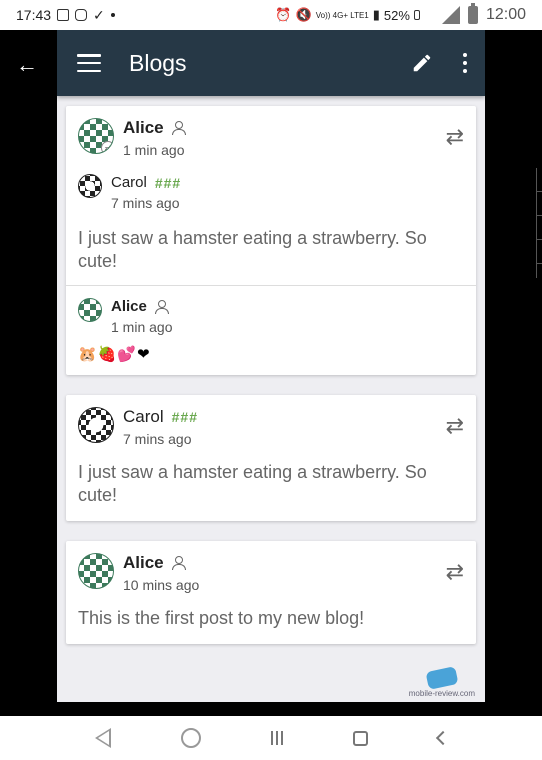 Image resolution: width=542 pixels, height=760 pixels. What do you see at coordinates (146, 192) in the screenshot?
I see `quoted-meta: Carol ### 7 mins ago` at bounding box center [146, 192].